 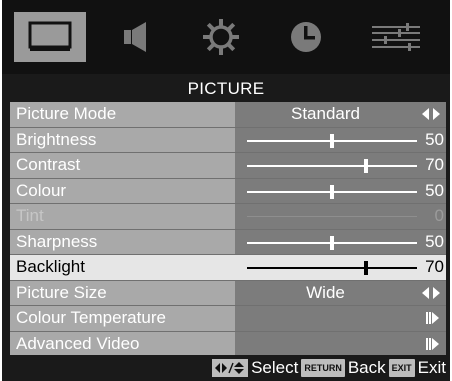 I want to click on row-label: Contrast, so click(x=122, y=165).